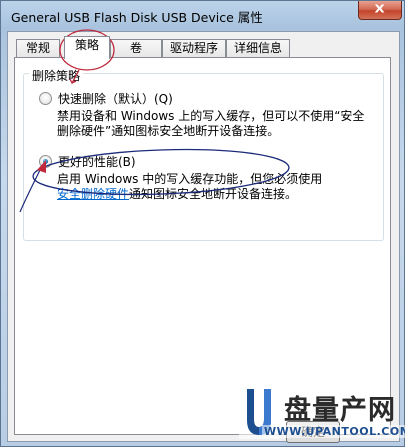 Image resolution: width=405 pixels, height=447 pixels. I want to click on tab-volumes: 卷, so click(136, 48).